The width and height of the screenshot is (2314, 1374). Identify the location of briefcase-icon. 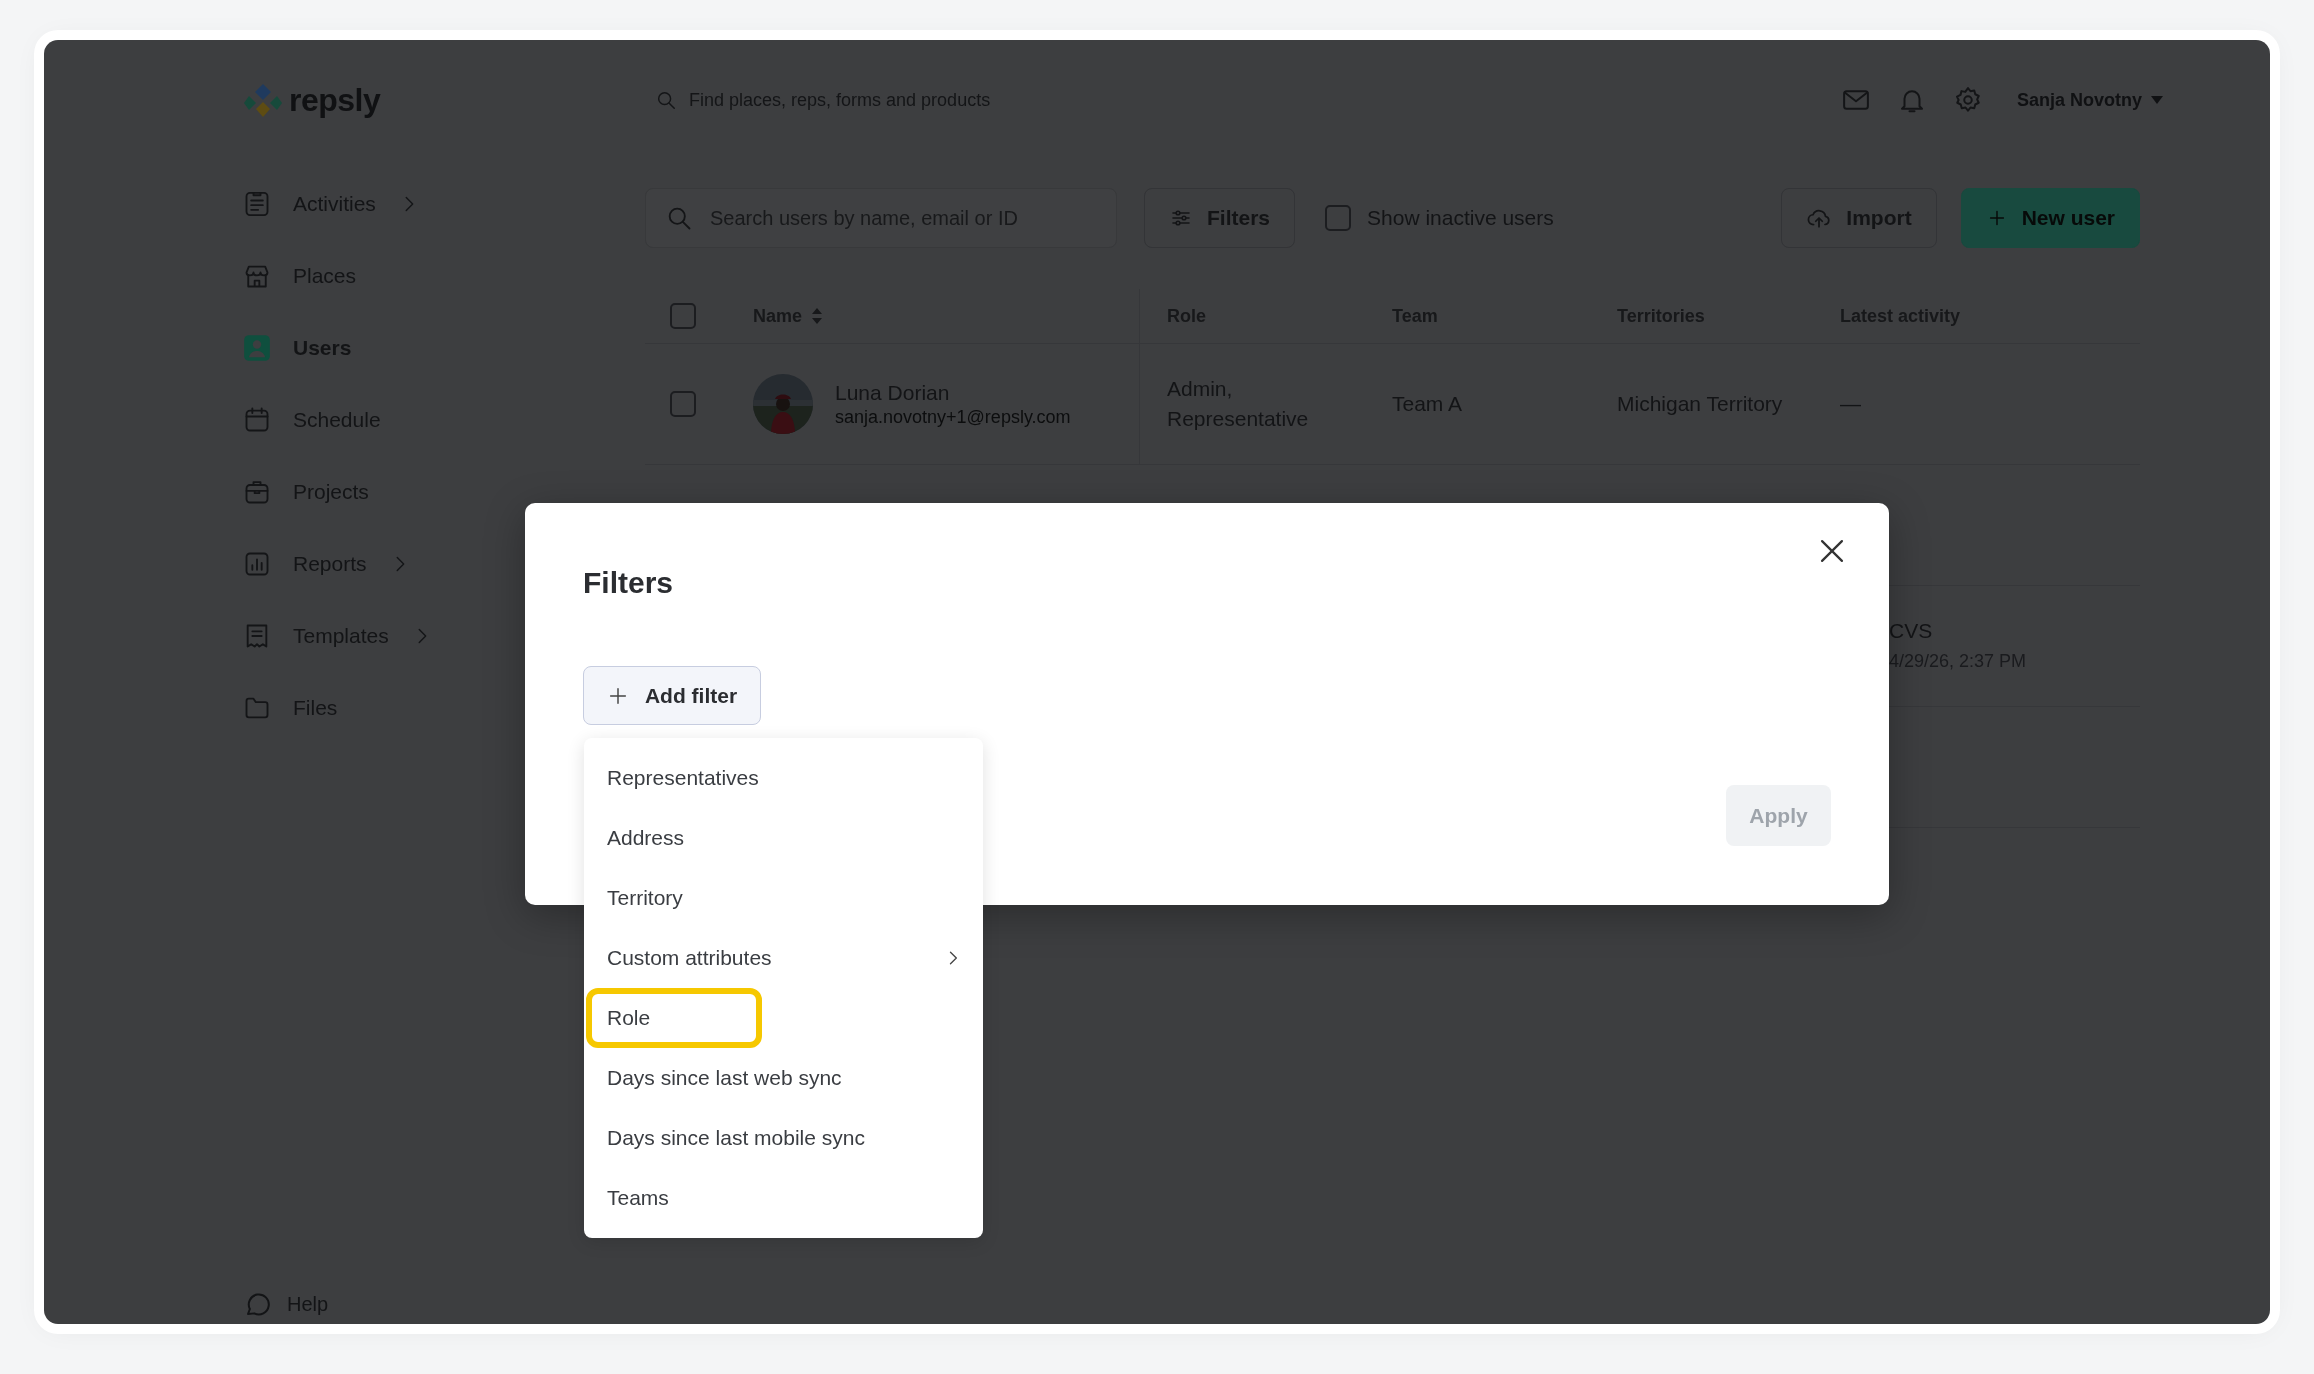
(257, 492).